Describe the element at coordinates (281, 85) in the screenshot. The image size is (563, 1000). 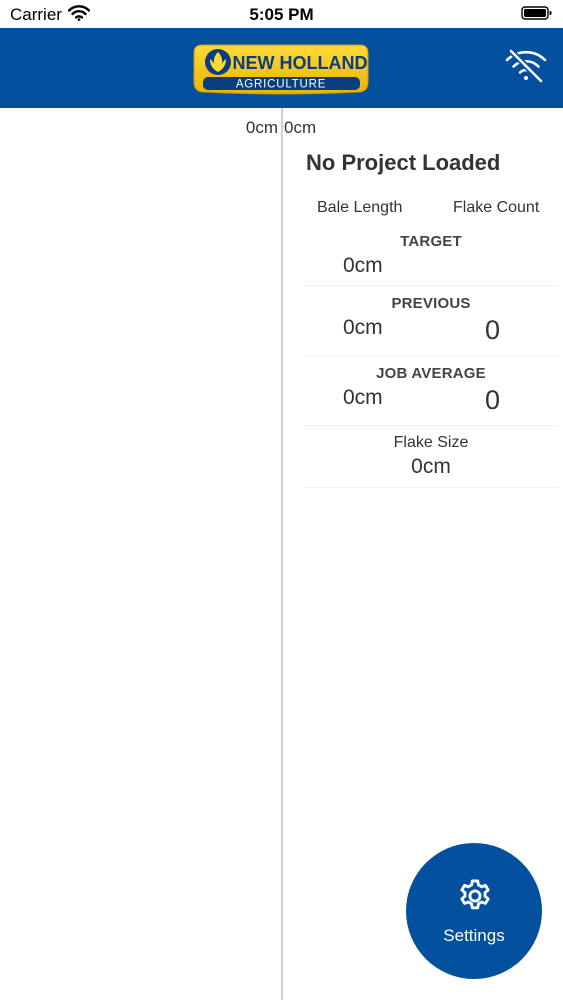
I see `logo-line2: AGRICULTURE` at that location.